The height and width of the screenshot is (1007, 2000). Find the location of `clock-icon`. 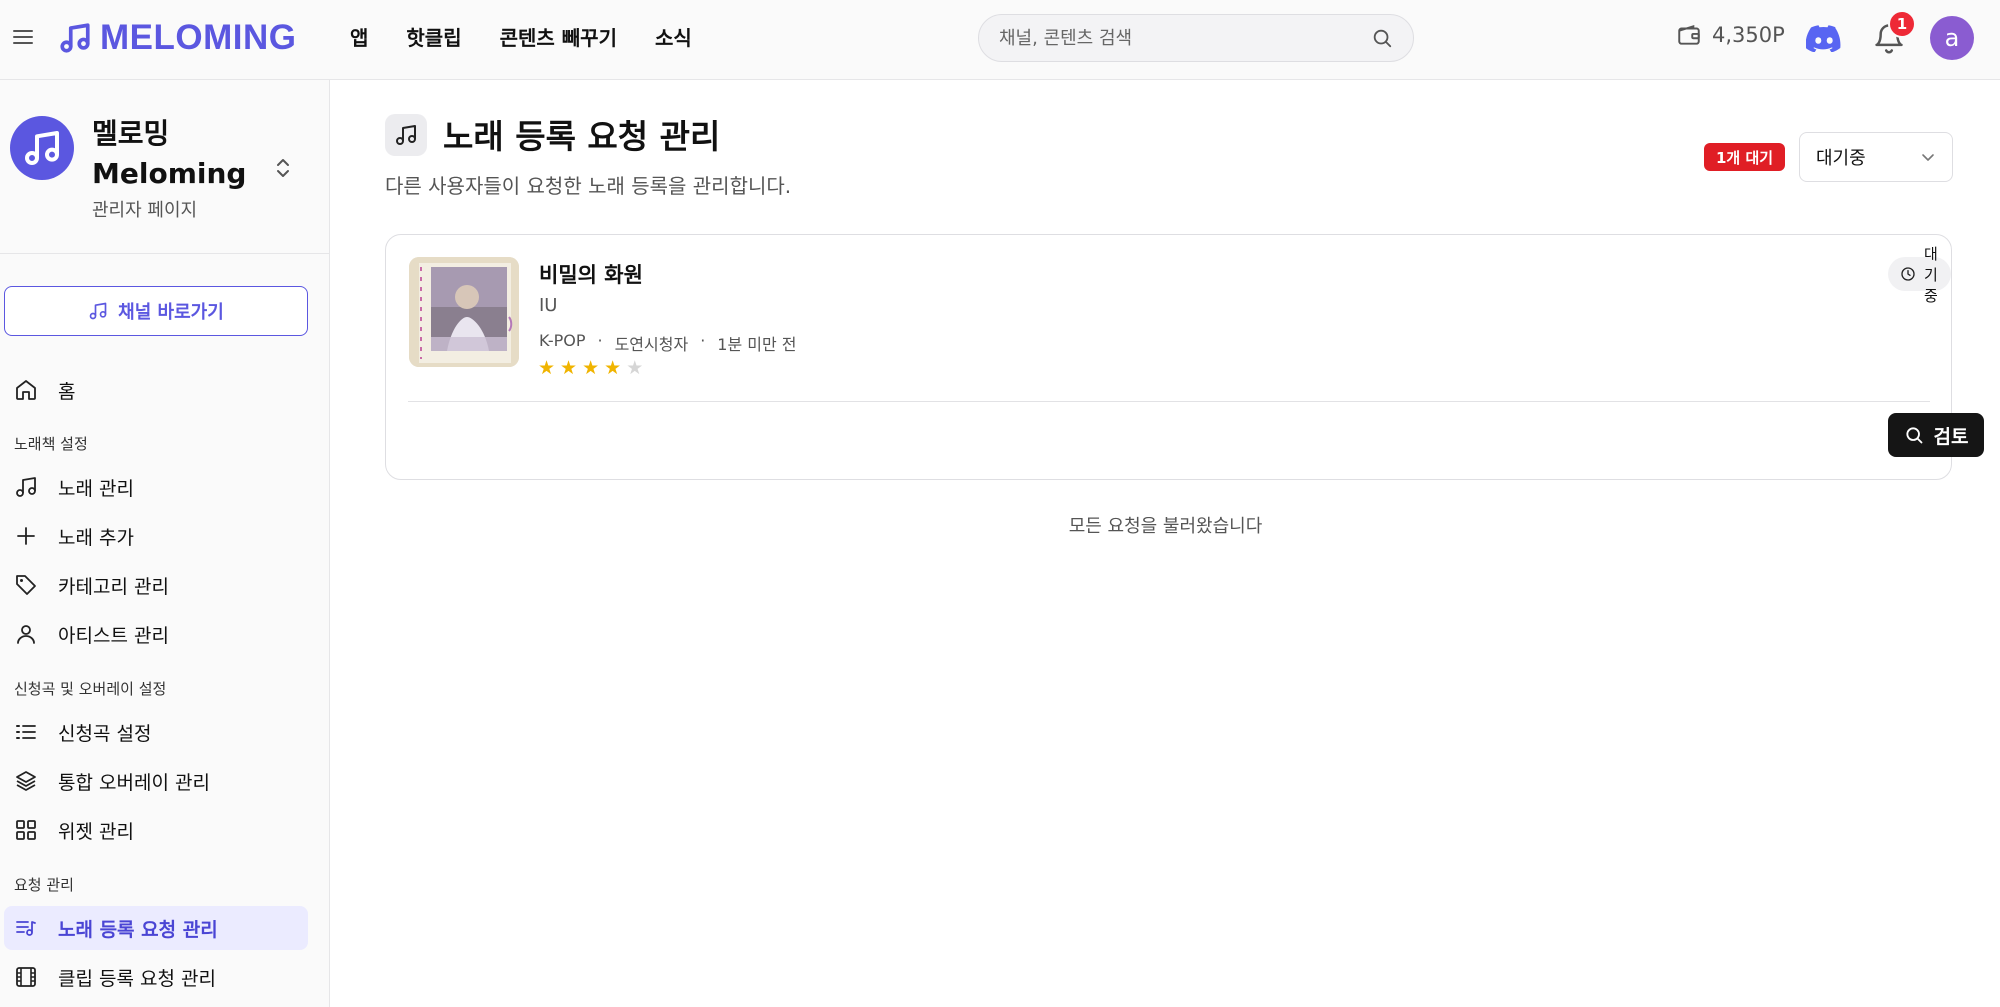

clock-icon is located at coordinates (1908, 274).